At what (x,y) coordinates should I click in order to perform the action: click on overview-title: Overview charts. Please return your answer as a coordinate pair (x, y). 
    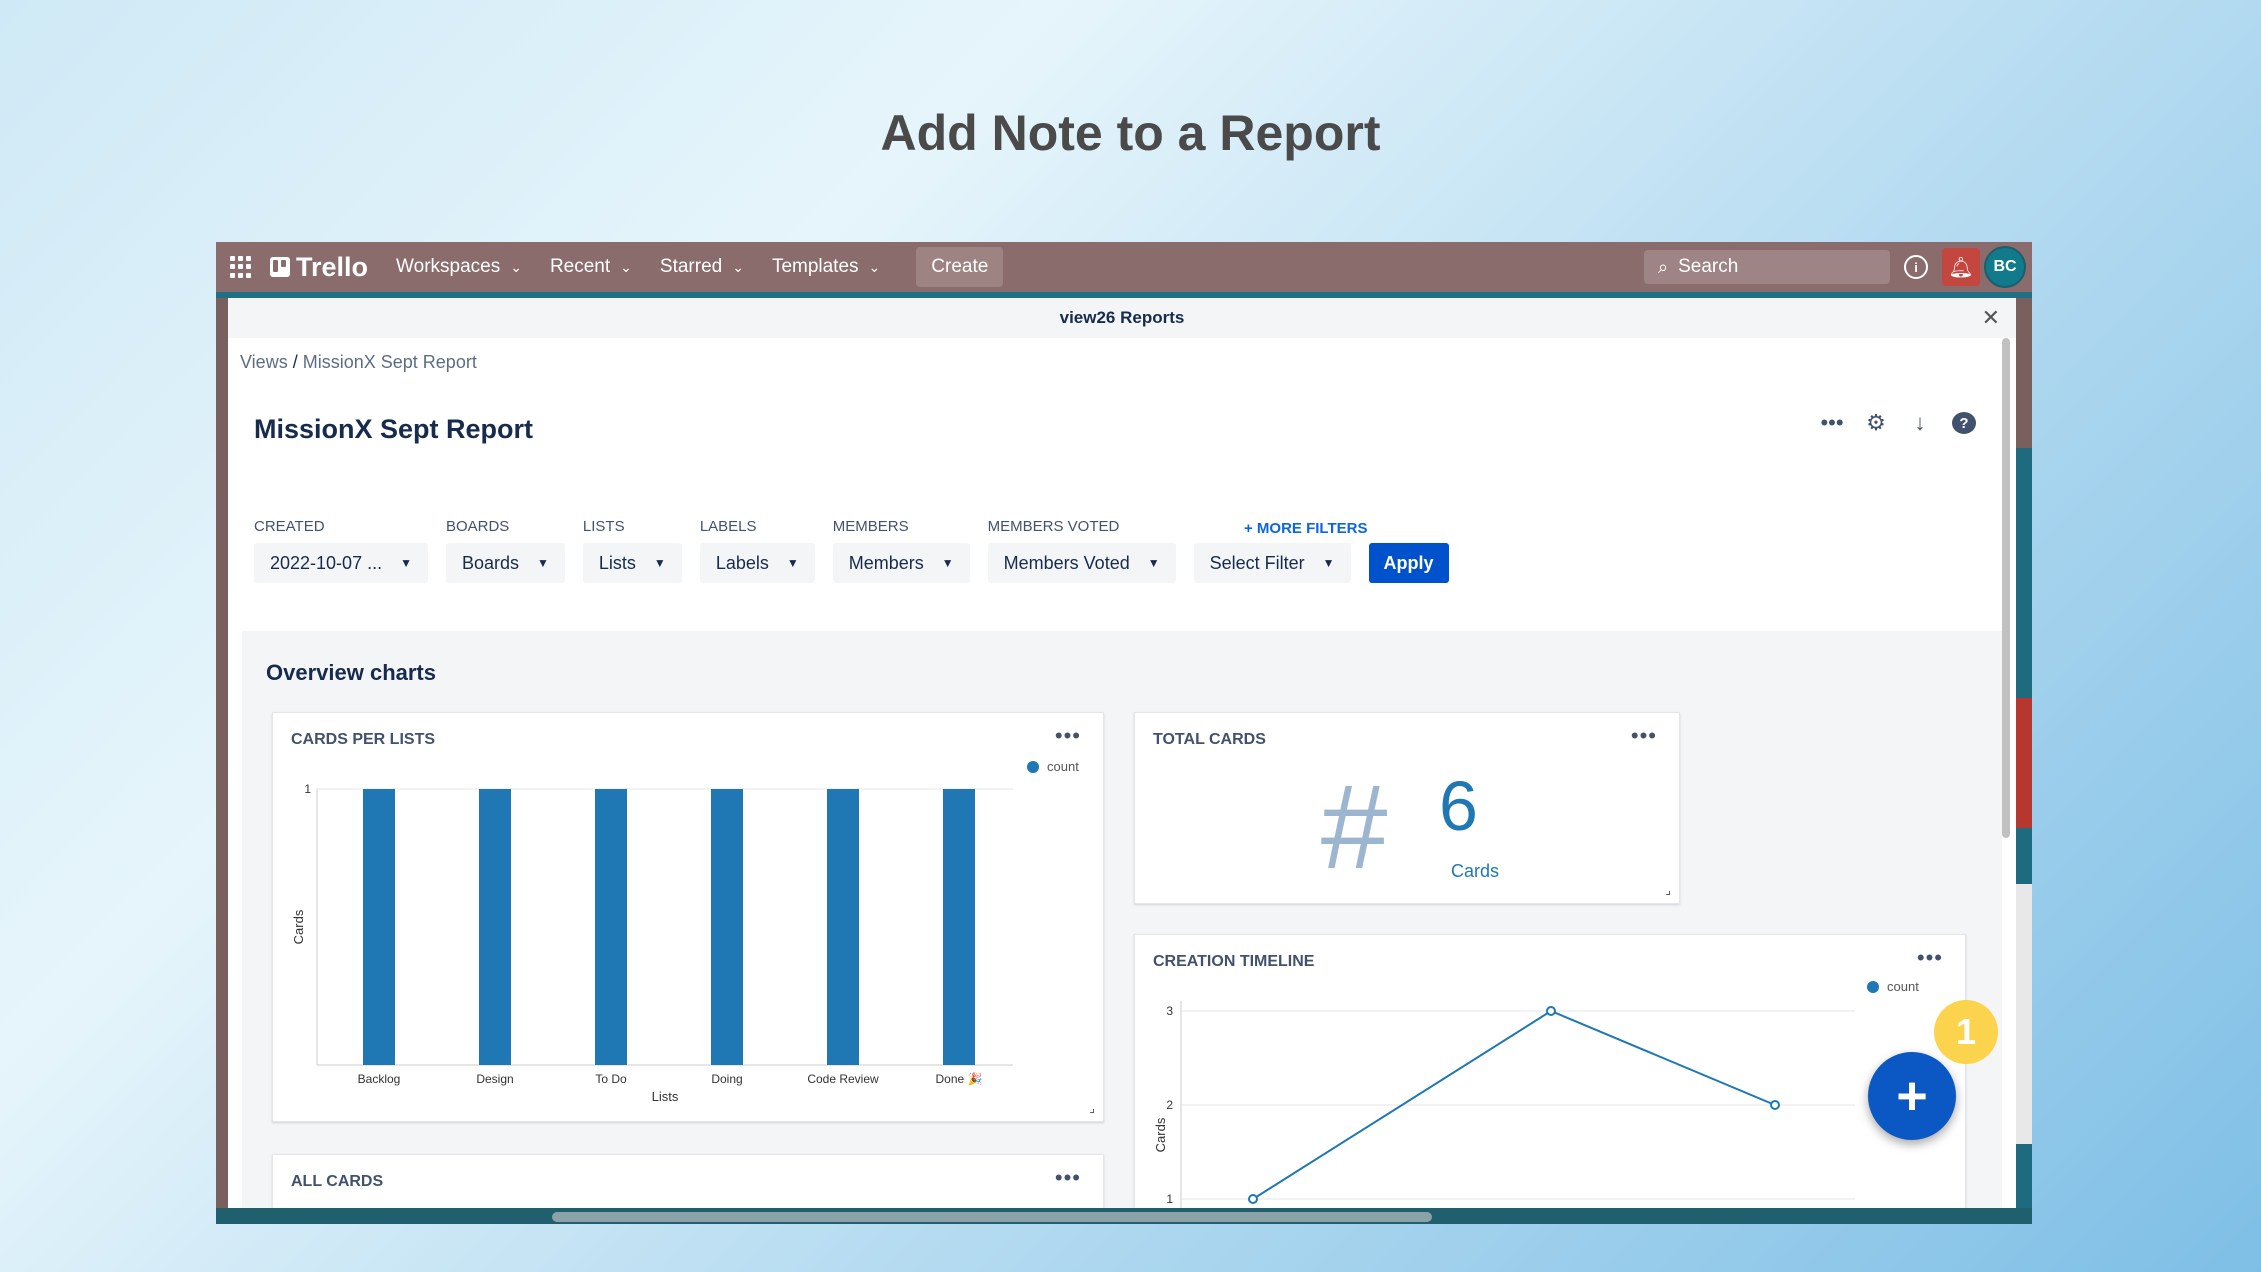
    Looking at the image, I should click on (351, 672).